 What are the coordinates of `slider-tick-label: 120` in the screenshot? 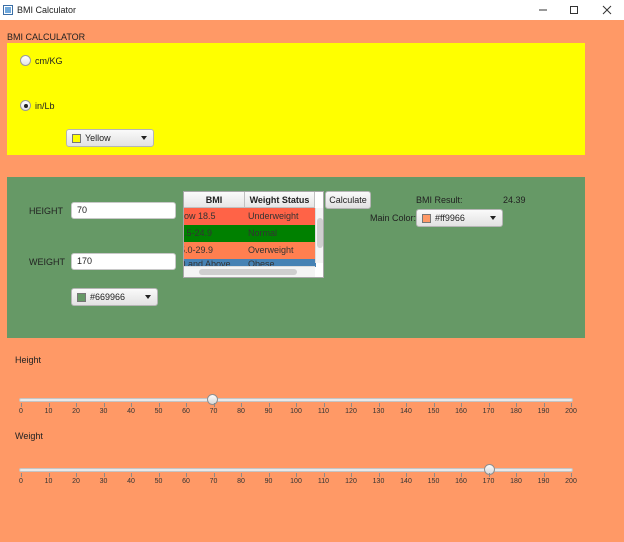 It's located at (351, 481).